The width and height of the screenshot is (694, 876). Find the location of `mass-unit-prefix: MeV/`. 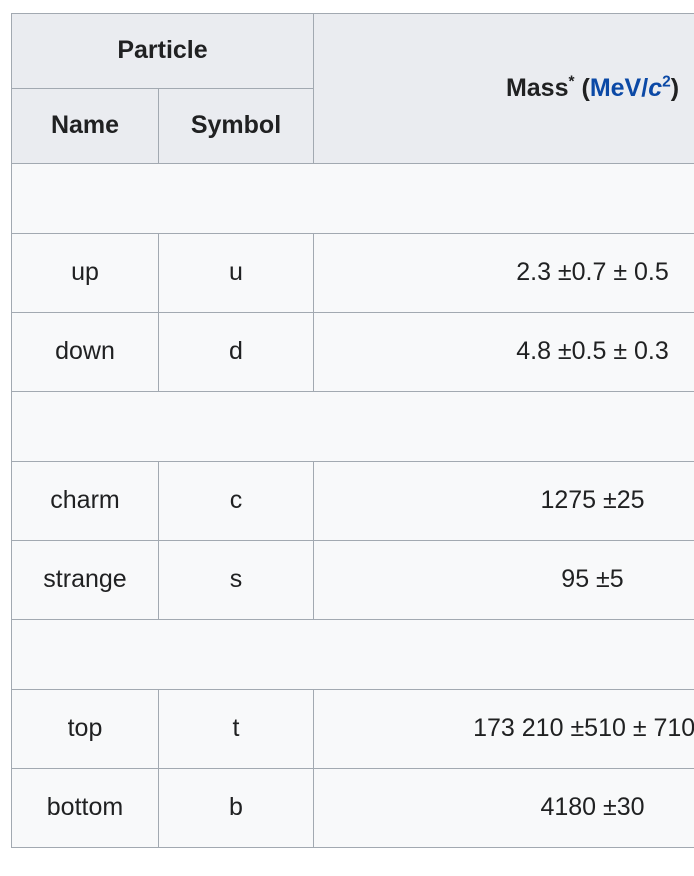

mass-unit-prefix: MeV/ is located at coordinates (619, 87).